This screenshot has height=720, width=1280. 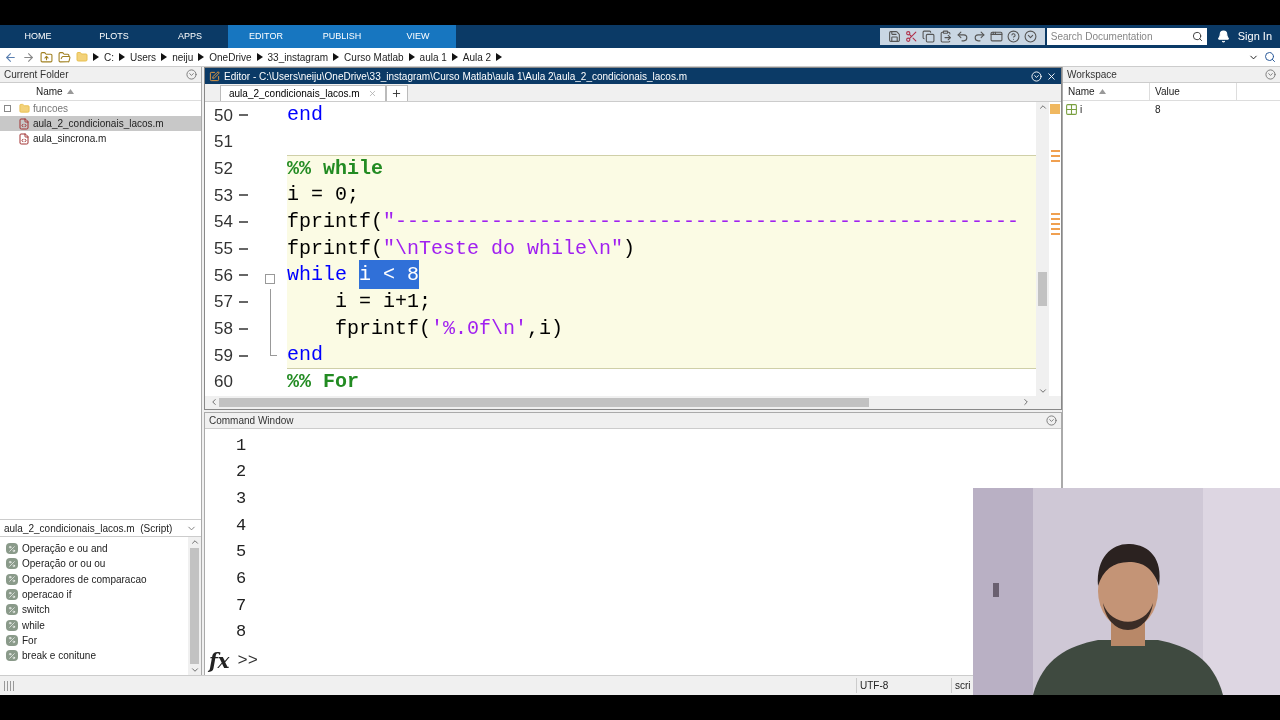 What do you see at coordinates (979, 36) in the screenshot?
I see `redo-icon` at bounding box center [979, 36].